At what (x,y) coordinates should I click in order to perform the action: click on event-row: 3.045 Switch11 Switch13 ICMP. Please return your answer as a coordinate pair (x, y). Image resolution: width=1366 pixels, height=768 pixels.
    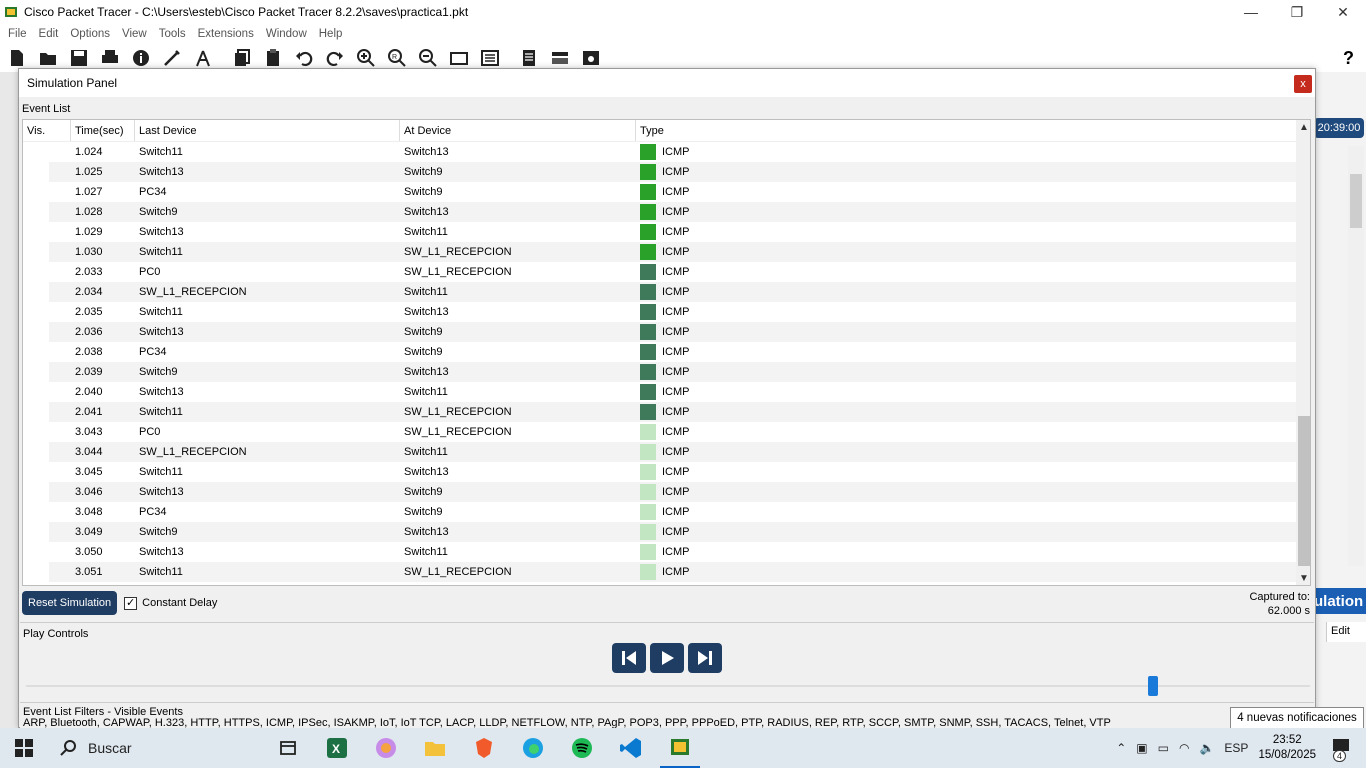
    Looking at the image, I should click on (666, 472).